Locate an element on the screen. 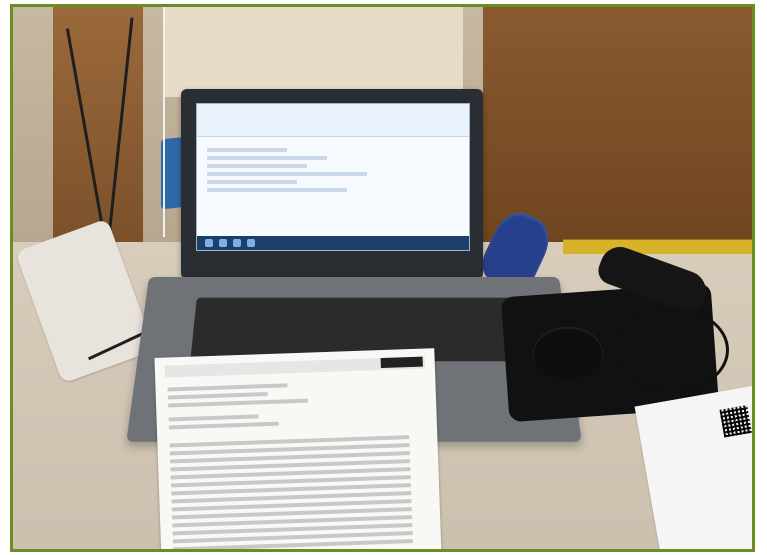 This screenshot has height=555, width=767. windows-taskbar is located at coordinates (333, 243).